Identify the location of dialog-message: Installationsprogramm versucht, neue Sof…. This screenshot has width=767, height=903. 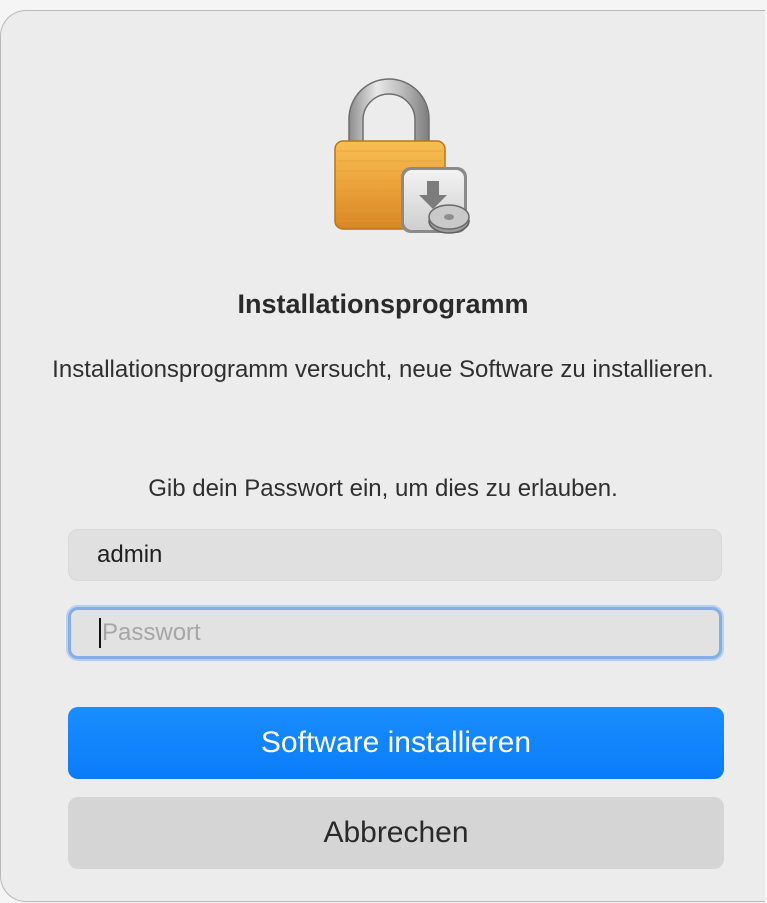
(383, 369).